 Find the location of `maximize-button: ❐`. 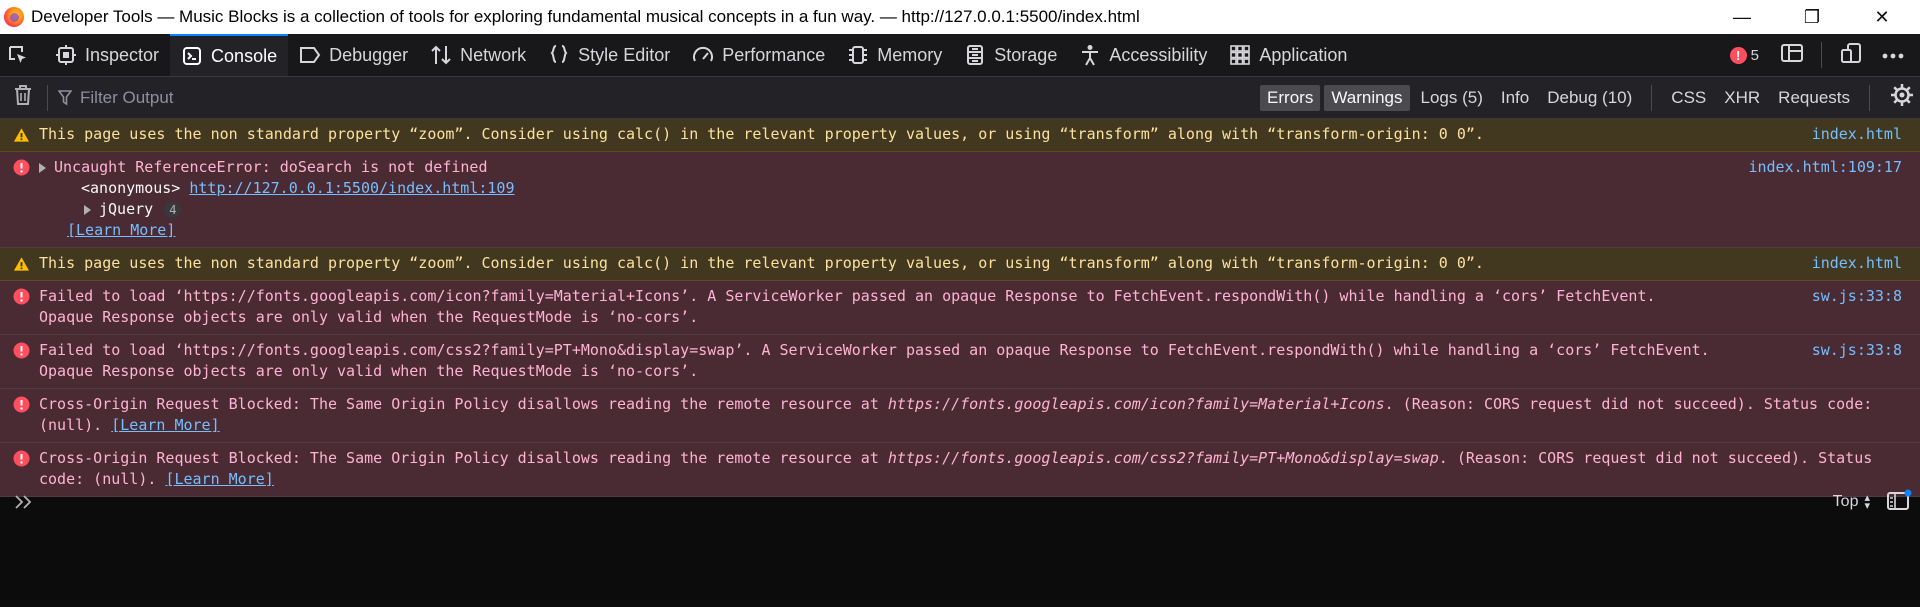

maximize-button: ❐ is located at coordinates (1812, 17).